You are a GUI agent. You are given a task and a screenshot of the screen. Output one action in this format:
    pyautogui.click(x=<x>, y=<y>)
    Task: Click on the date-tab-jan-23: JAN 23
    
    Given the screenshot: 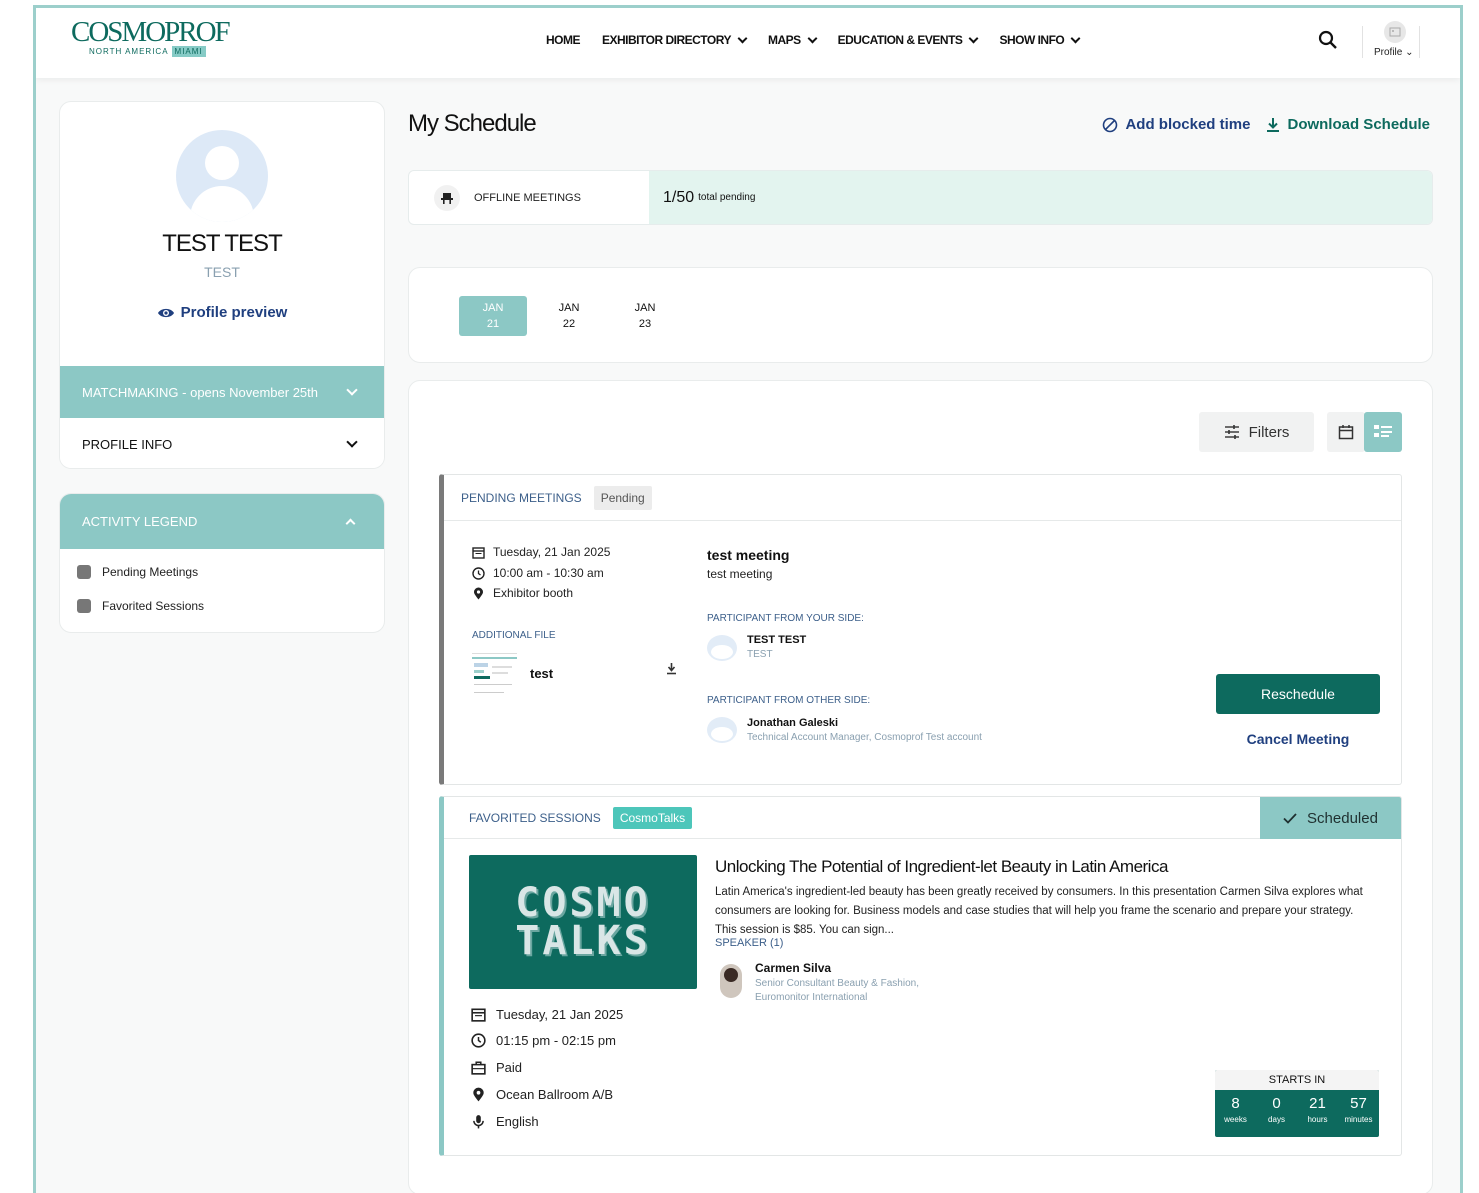 What is the action you would take?
    pyautogui.click(x=645, y=316)
    